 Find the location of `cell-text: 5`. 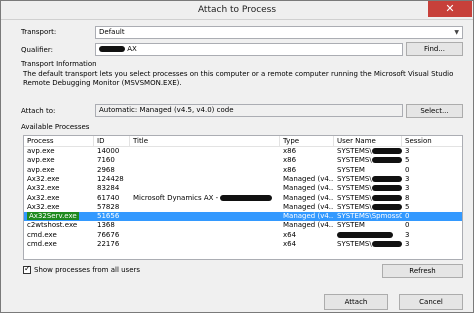

cell-text: 5 is located at coordinates (407, 206).